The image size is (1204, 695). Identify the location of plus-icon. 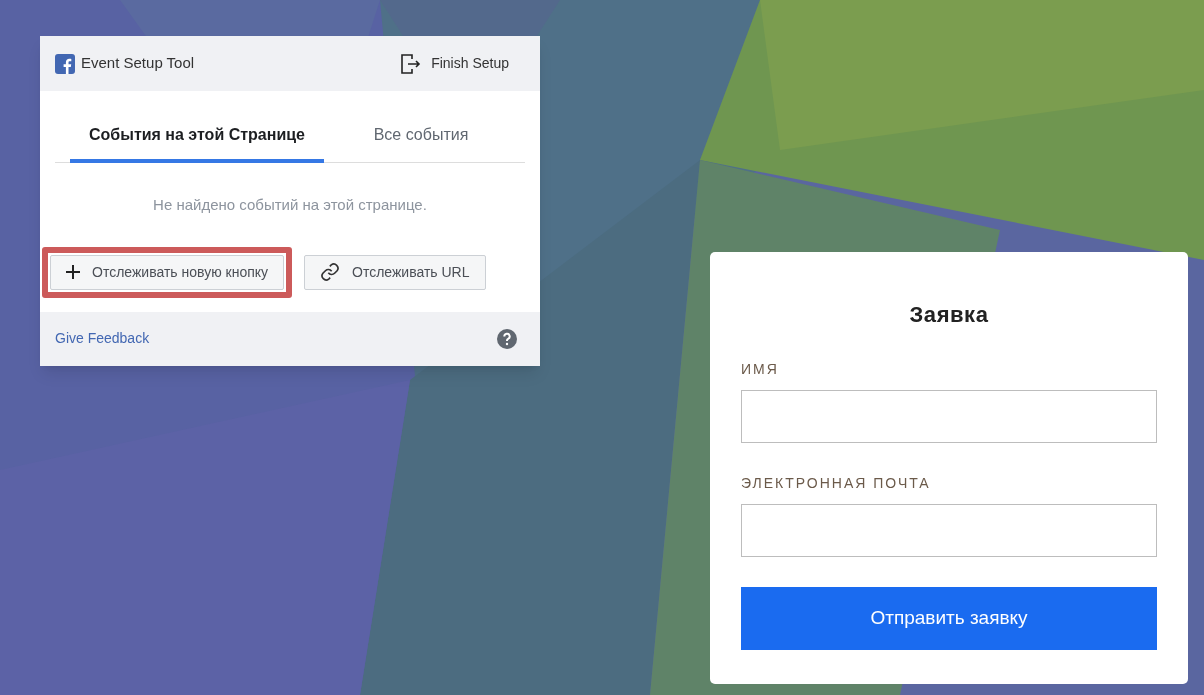
(73, 272).